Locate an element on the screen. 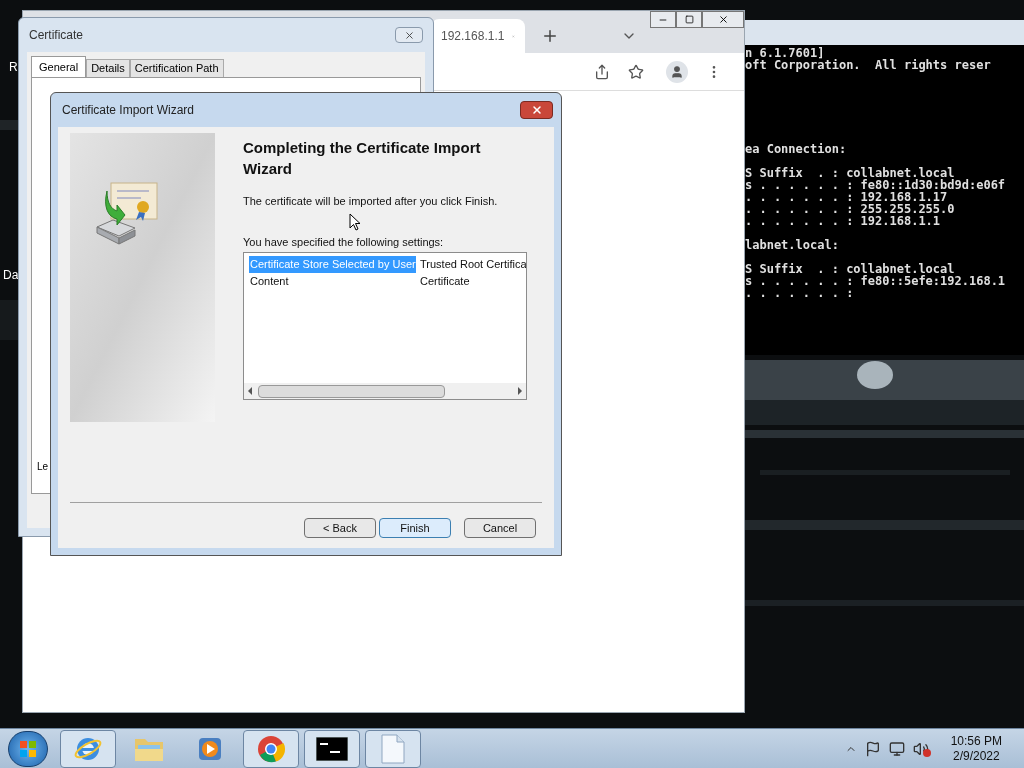  share-icon is located at coordinates (602, 71).